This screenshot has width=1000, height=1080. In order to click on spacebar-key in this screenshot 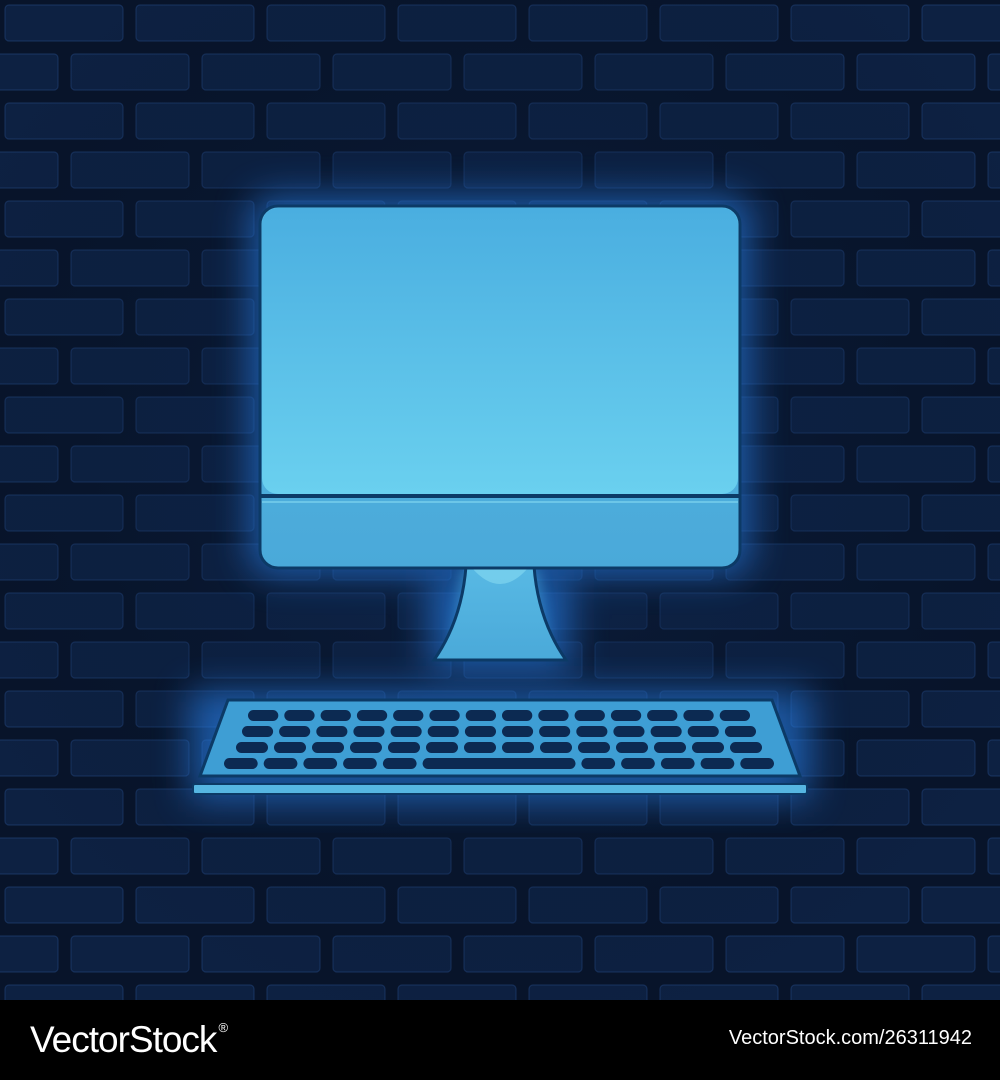, I will do `click(499, 763)`.